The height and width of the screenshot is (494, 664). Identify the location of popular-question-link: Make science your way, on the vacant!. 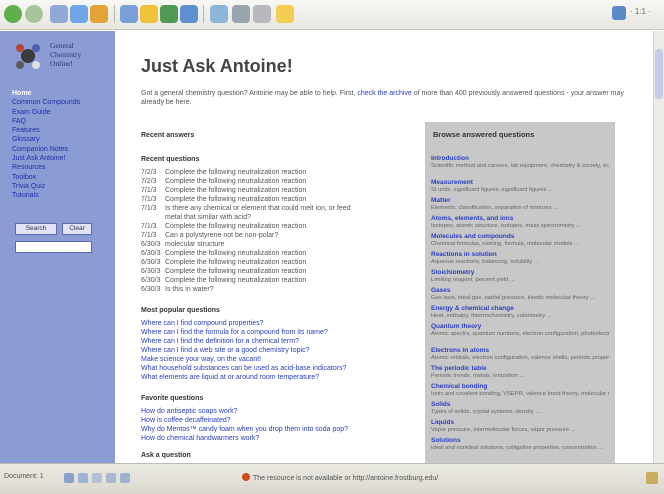
(281, 359).